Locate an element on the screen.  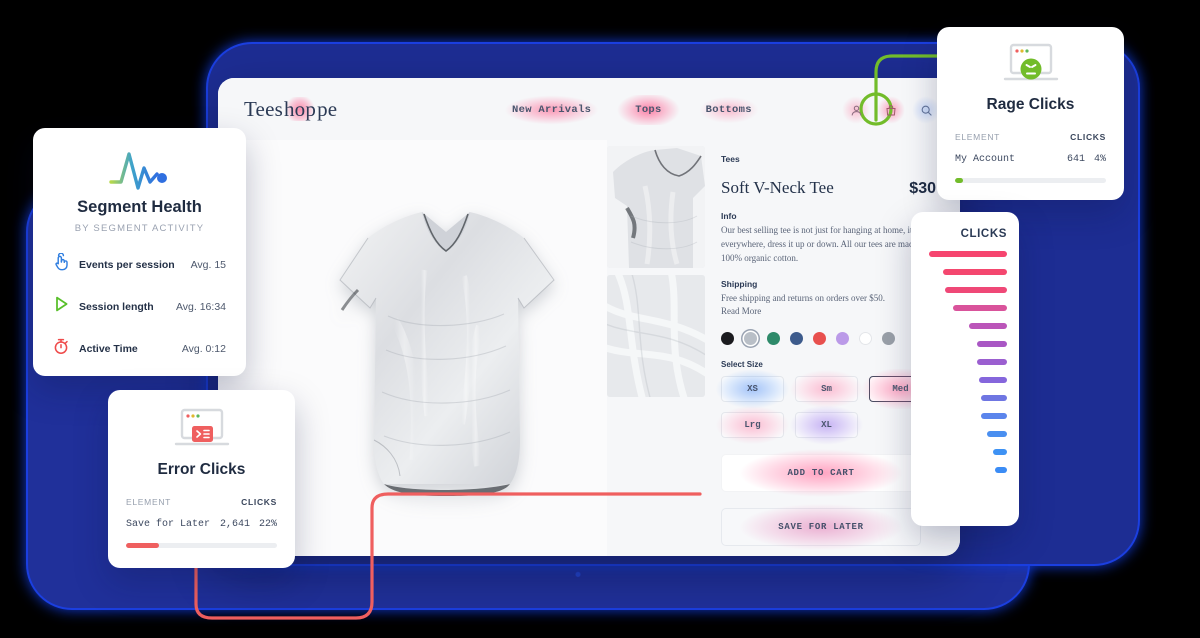
size-label: Sm is located at coordinates (826, 388).